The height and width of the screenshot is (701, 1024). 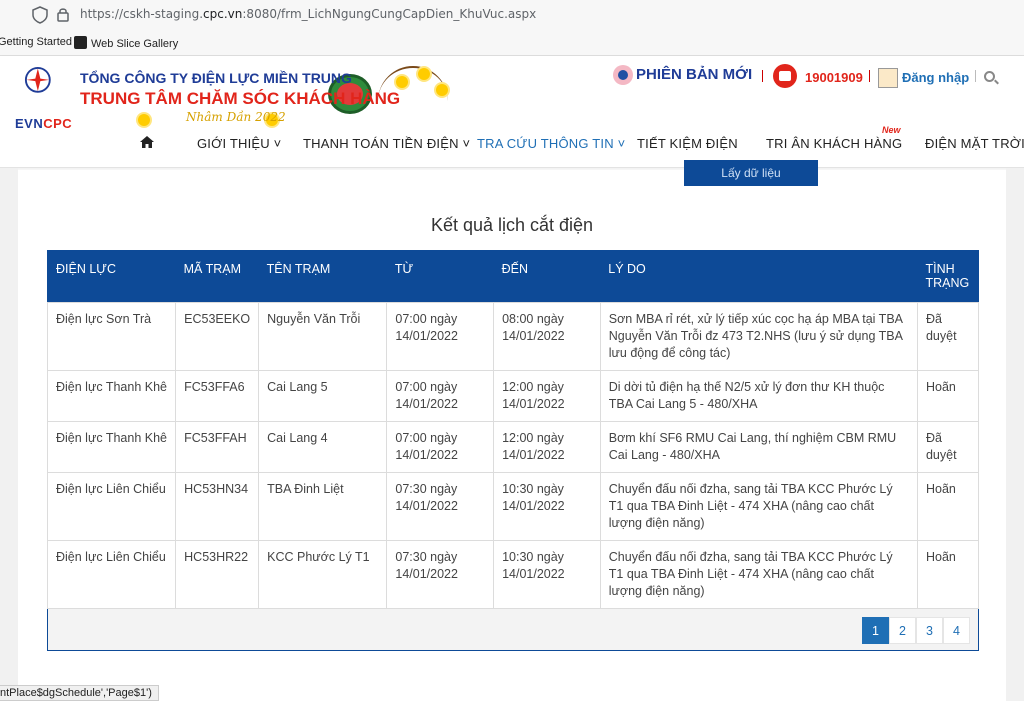 I want to click on shield-icon, so click(x=40, y=15).